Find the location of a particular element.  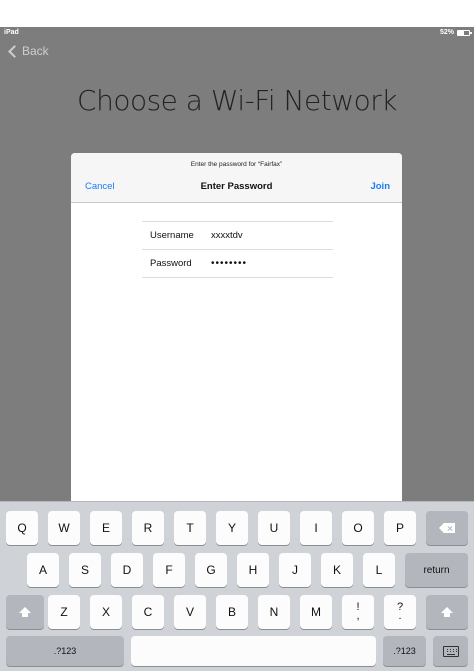

username-row: Username xxxxtdv is located at coordinates (237, 236).